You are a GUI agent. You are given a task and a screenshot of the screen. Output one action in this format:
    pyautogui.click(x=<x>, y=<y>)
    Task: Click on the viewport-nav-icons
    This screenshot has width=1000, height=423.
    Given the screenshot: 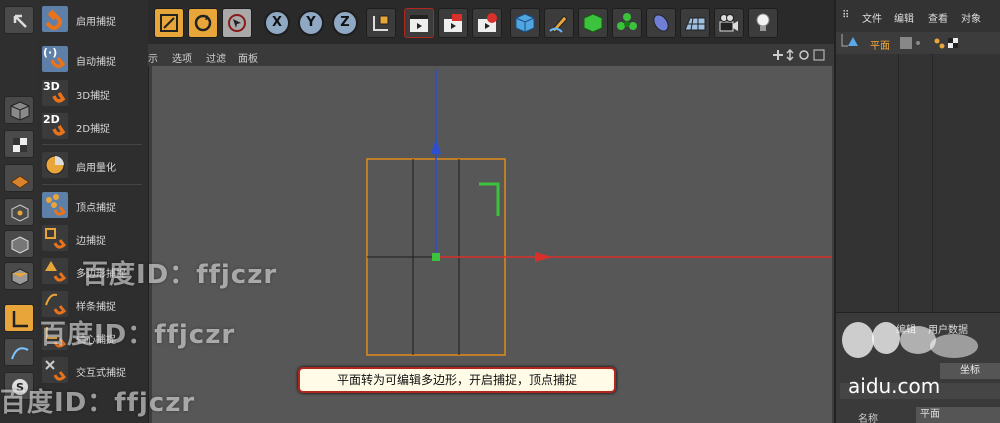 What is the action you would take?
    pyautogui.click(x=800, y=55)
    